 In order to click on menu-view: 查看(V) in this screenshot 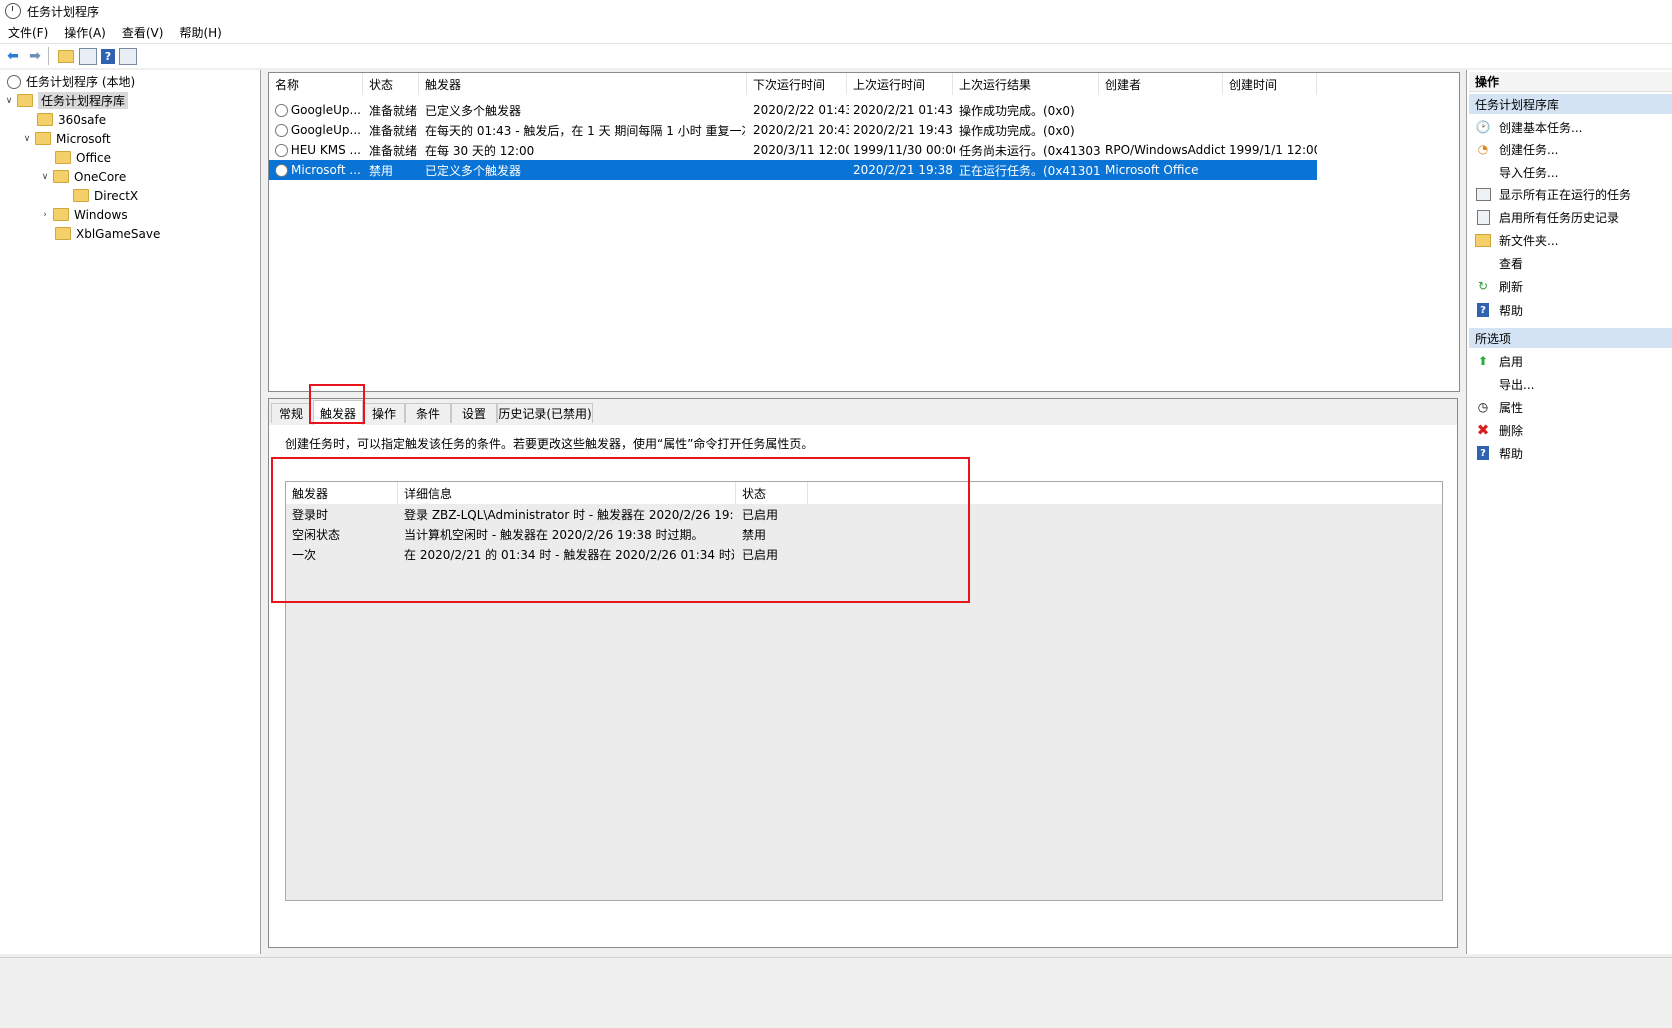, I will do `click(143, 32)`.